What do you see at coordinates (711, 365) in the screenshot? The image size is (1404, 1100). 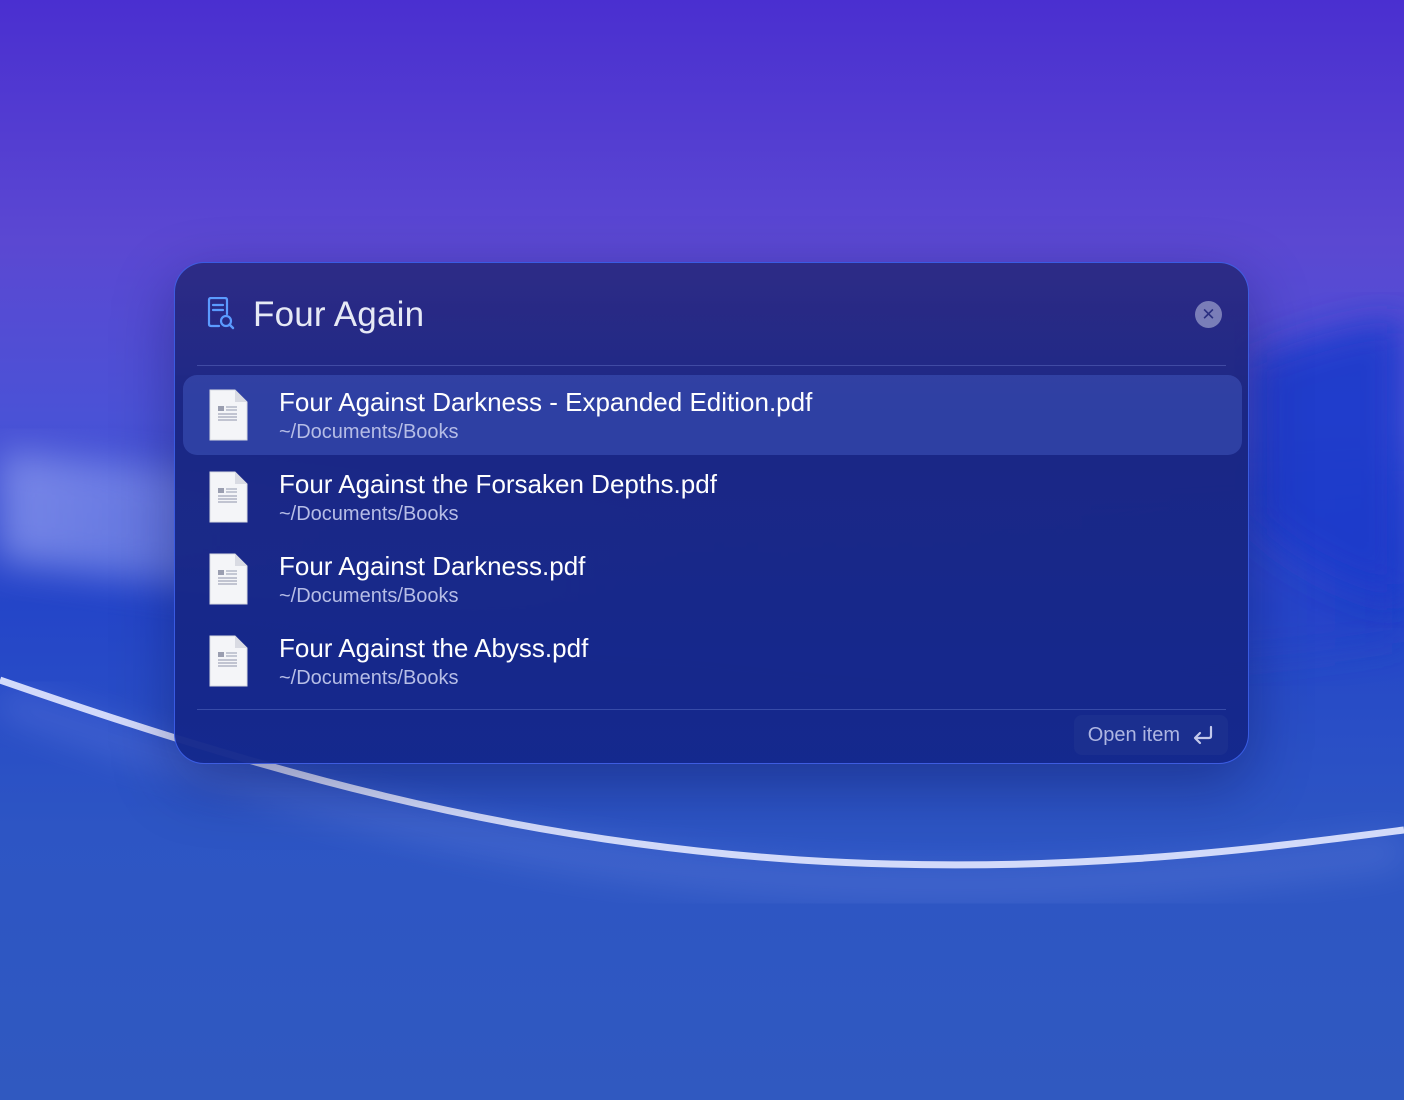 I see `header-divider` at bounding box center [711, 365].